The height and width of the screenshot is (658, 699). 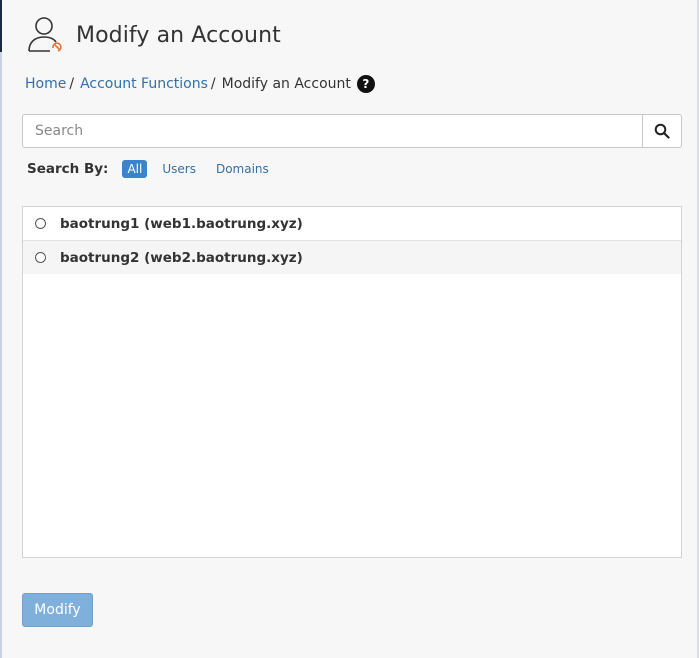 I want to click on search-input, so click(x=332, y=131).